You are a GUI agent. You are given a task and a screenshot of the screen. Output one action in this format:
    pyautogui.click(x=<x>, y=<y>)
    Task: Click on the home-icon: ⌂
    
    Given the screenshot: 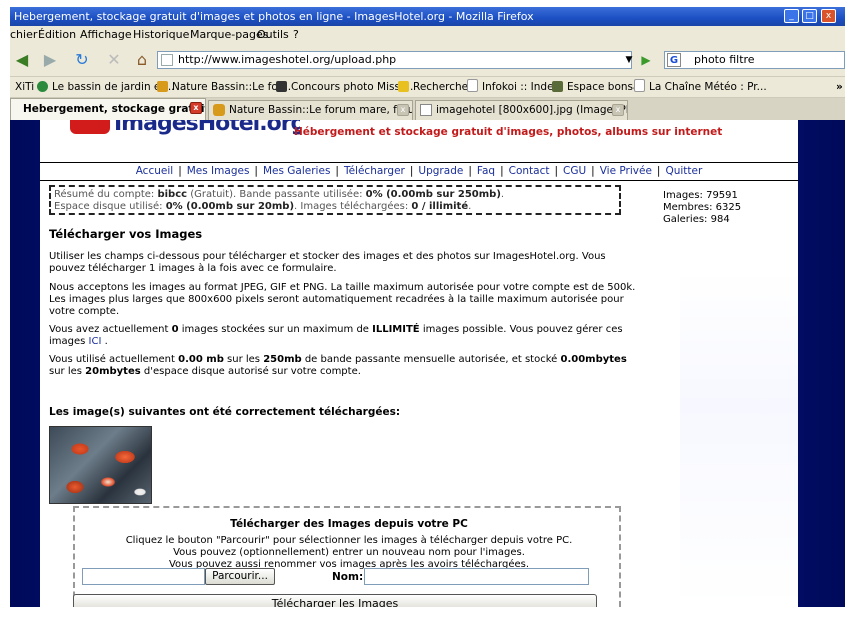 What is the action you would take?
    pyautogui.click(x=142, y=60)
    